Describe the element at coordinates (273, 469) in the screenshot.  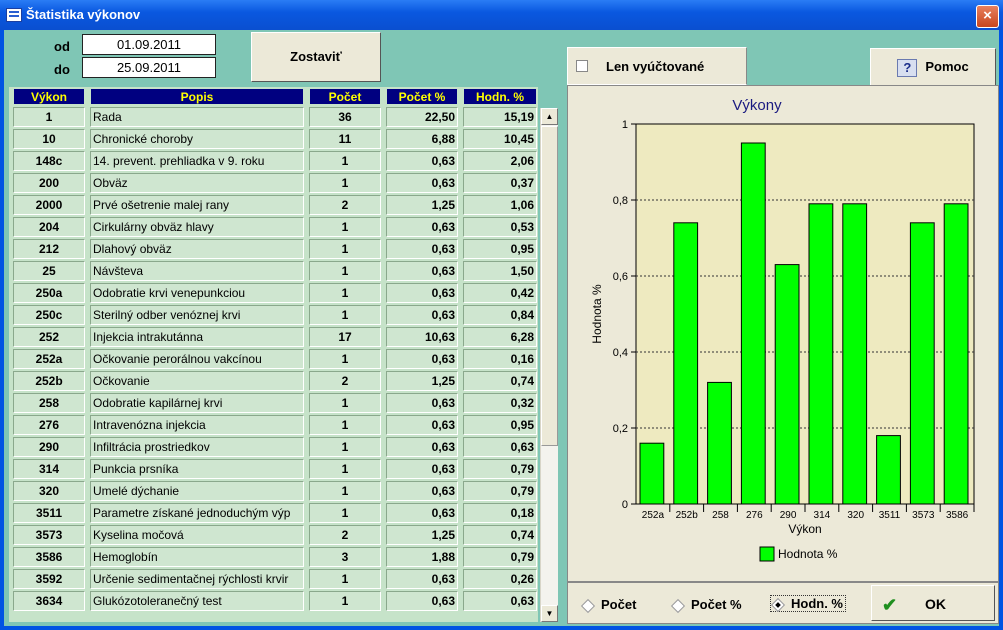
I see `table-row: 314 Punkcia prsníka 1 0,63 0,79` at that location.